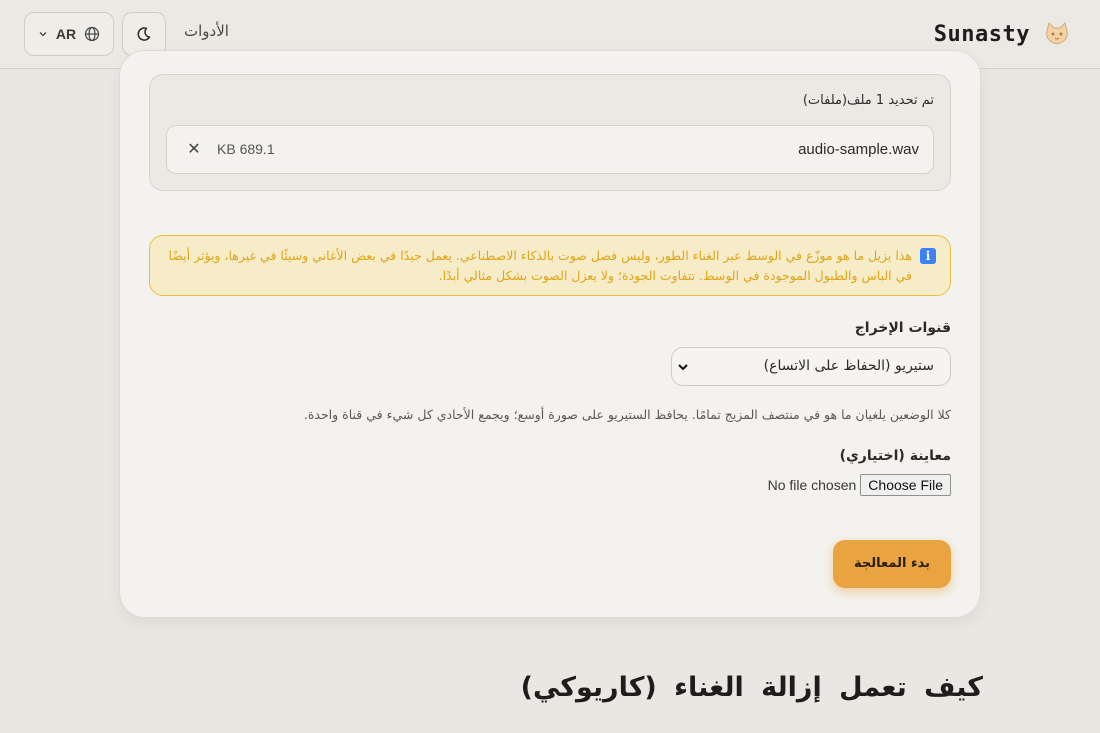 This screenshot has height=733, width=1100. Describe the element at coordinates (868, 100) in the screenshot. I see `files-count-label: تم تحديد 1 ملف(ملفات)` at that location.